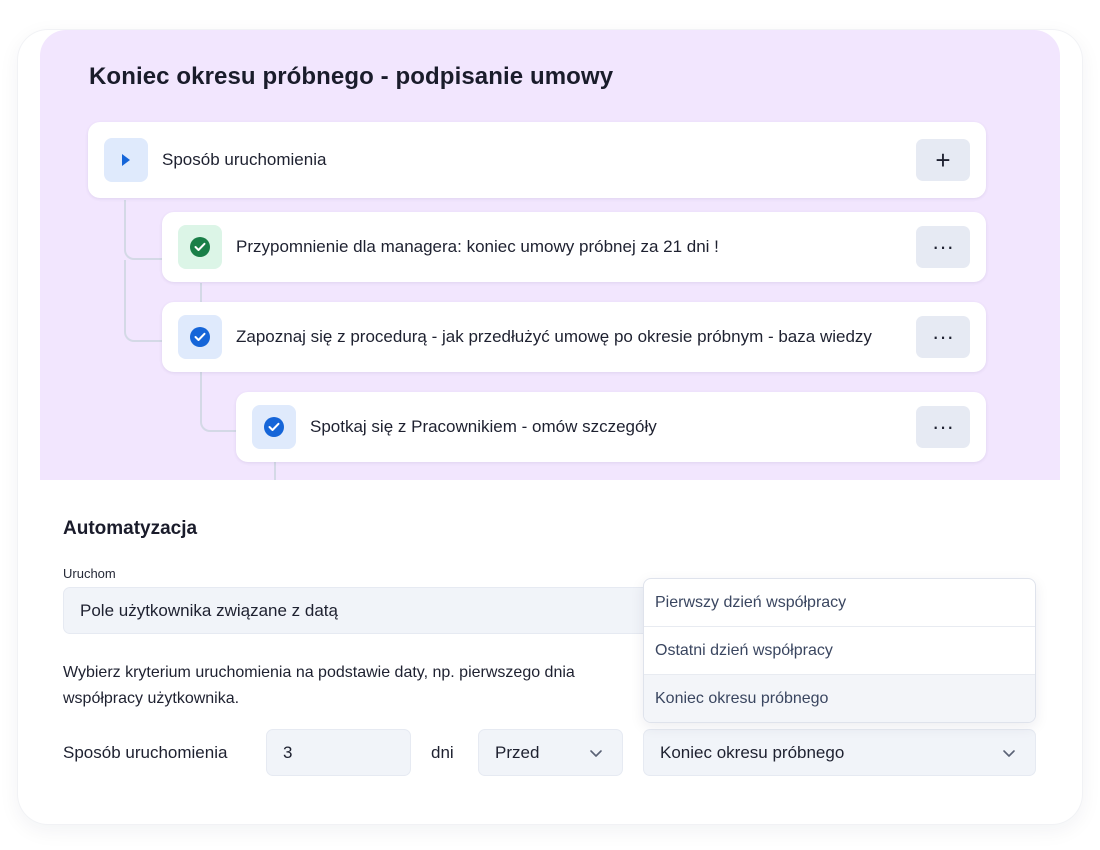 The height and width of the screenshot is (850, 1100). I want to click on trigger-step: Sposób uruchomienia +, so click(537, 160).